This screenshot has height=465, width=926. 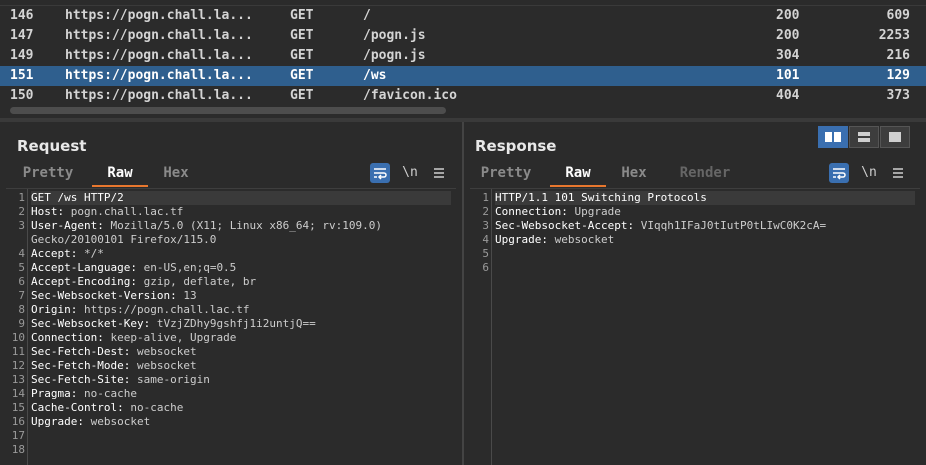 I want to click on header-name: Pragma:, so click(x=54, y=393).